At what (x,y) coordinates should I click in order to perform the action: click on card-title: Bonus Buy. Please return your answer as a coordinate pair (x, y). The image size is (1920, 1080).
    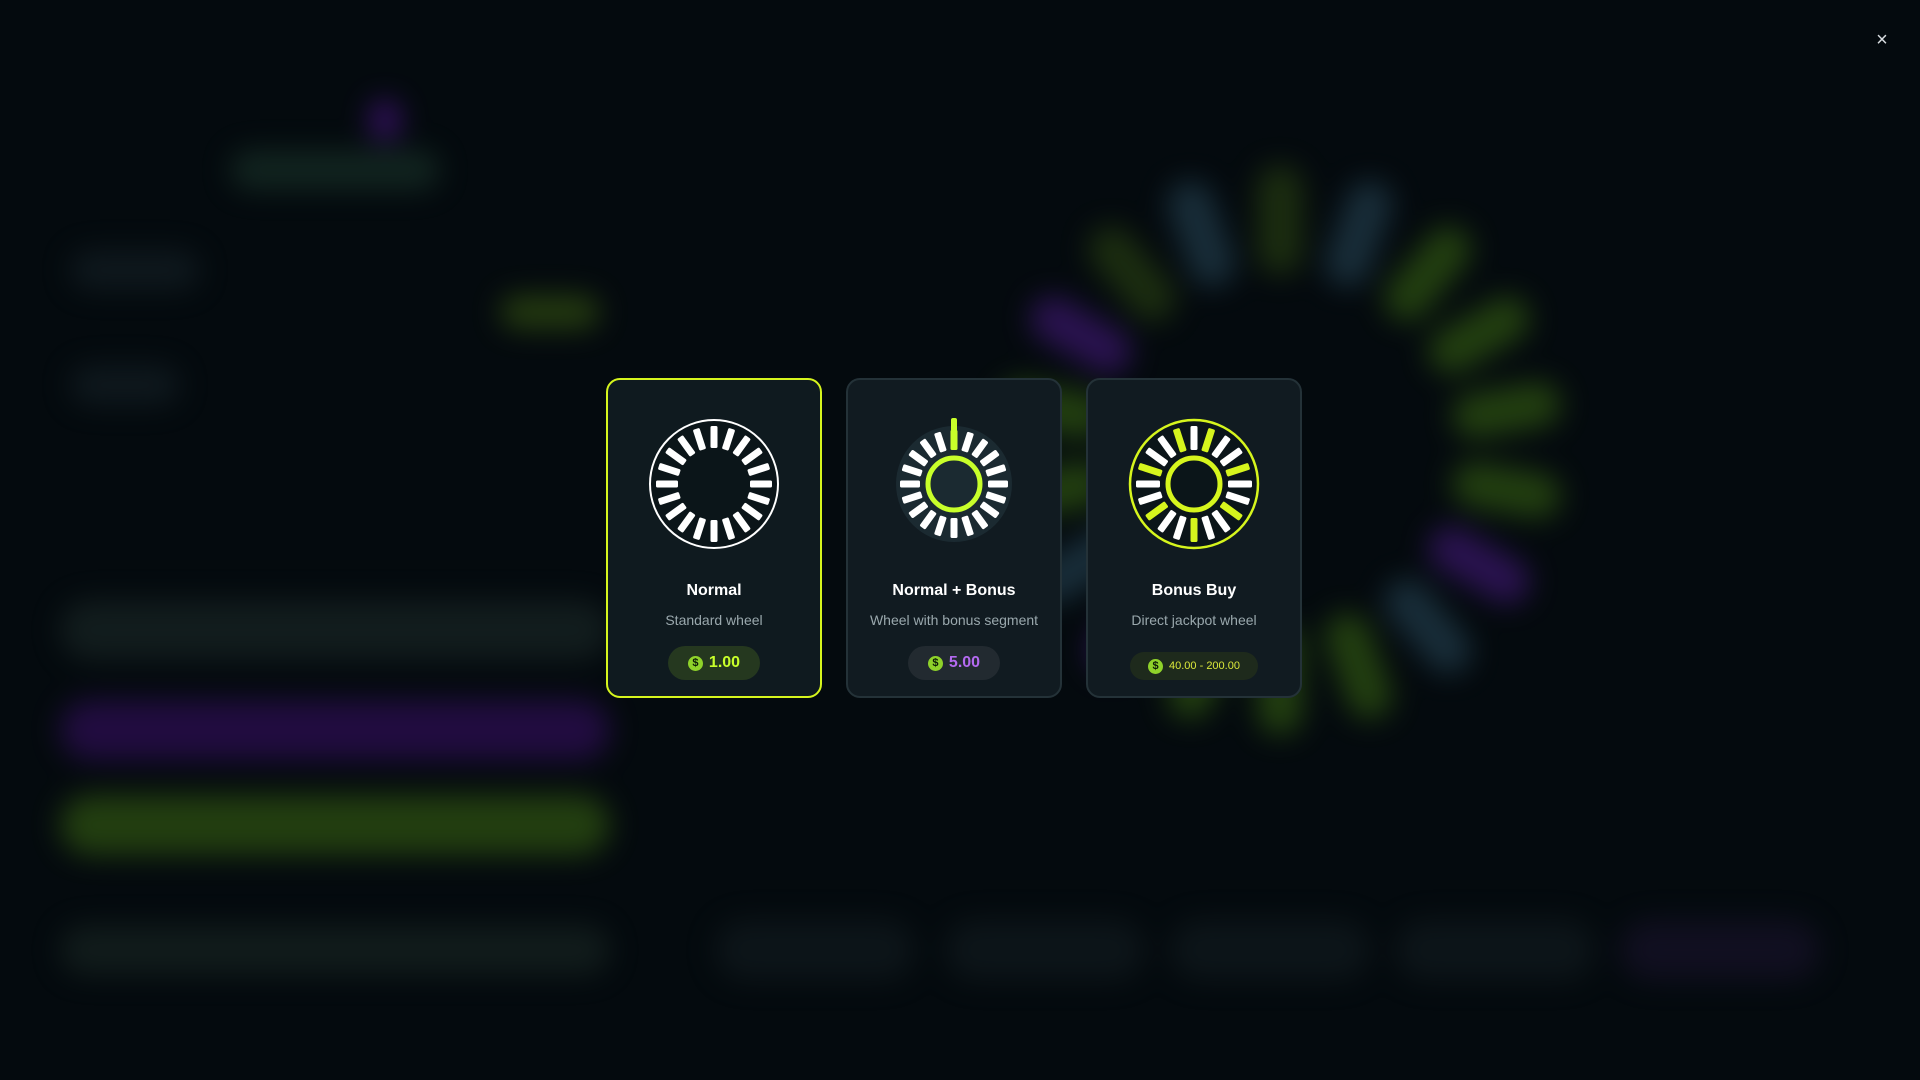
    Looking at the image, I should click on (1194, 590).